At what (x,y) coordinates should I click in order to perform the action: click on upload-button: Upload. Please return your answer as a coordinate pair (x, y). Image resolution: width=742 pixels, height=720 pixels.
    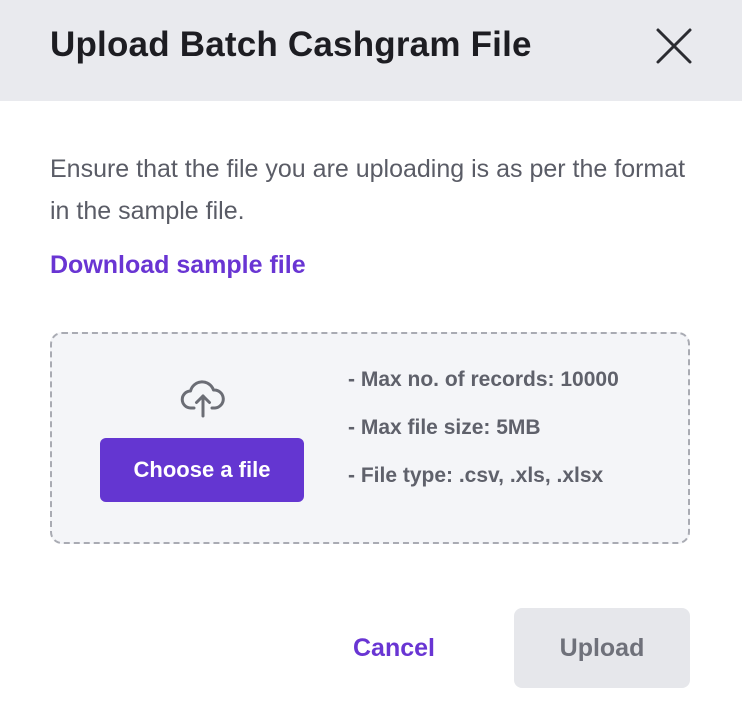
    Looking at the image, I should click on (602, 648).